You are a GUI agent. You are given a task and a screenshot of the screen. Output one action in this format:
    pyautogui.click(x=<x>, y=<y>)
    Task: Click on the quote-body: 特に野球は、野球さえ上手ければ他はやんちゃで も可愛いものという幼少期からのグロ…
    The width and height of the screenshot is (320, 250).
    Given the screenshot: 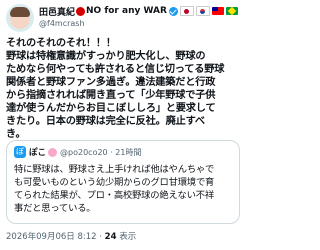 What is the action you would take?
    pyautogui.click(x=125, y=189)
    